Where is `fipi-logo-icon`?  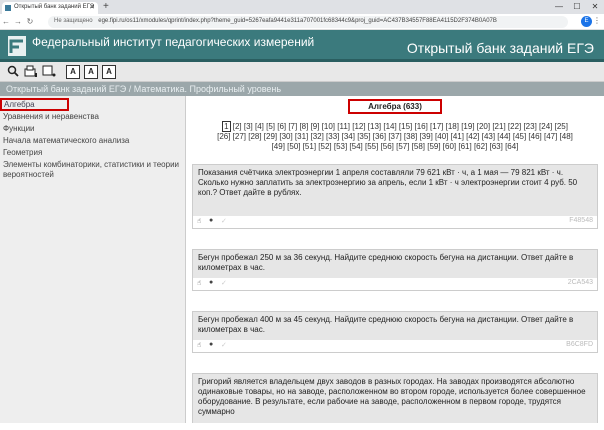 fipi-logo-icon is located at coordinates (17, 46).